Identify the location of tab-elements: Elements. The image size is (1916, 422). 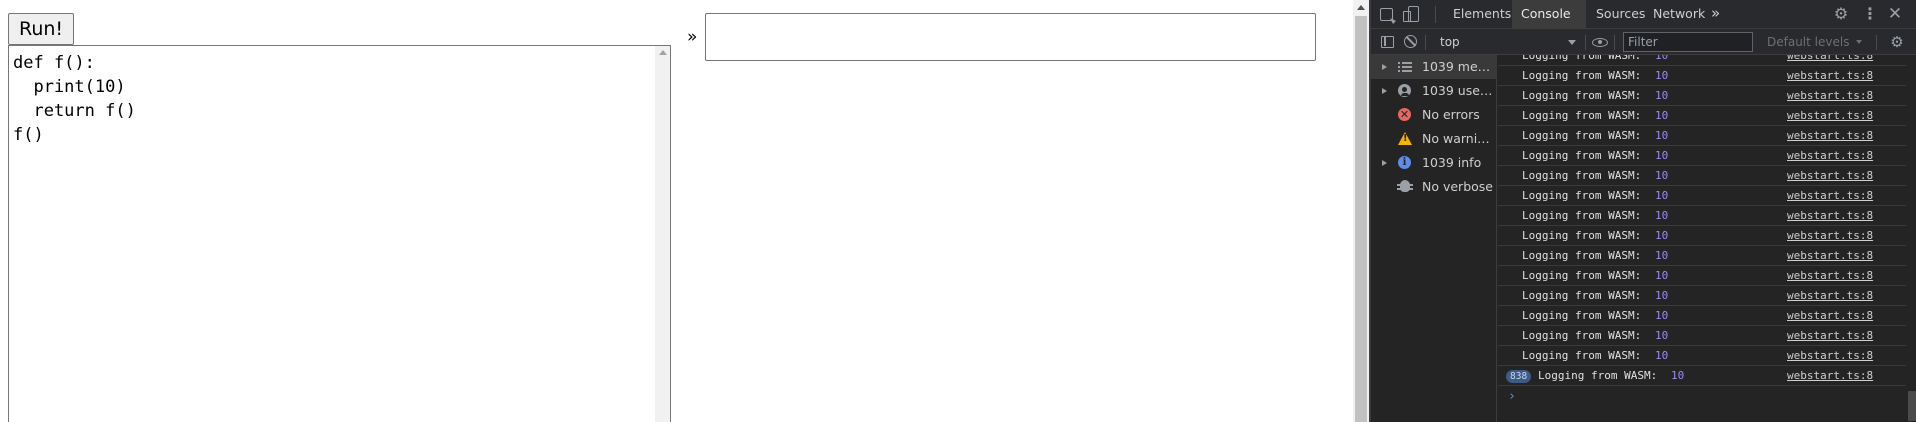
(1482, 14).